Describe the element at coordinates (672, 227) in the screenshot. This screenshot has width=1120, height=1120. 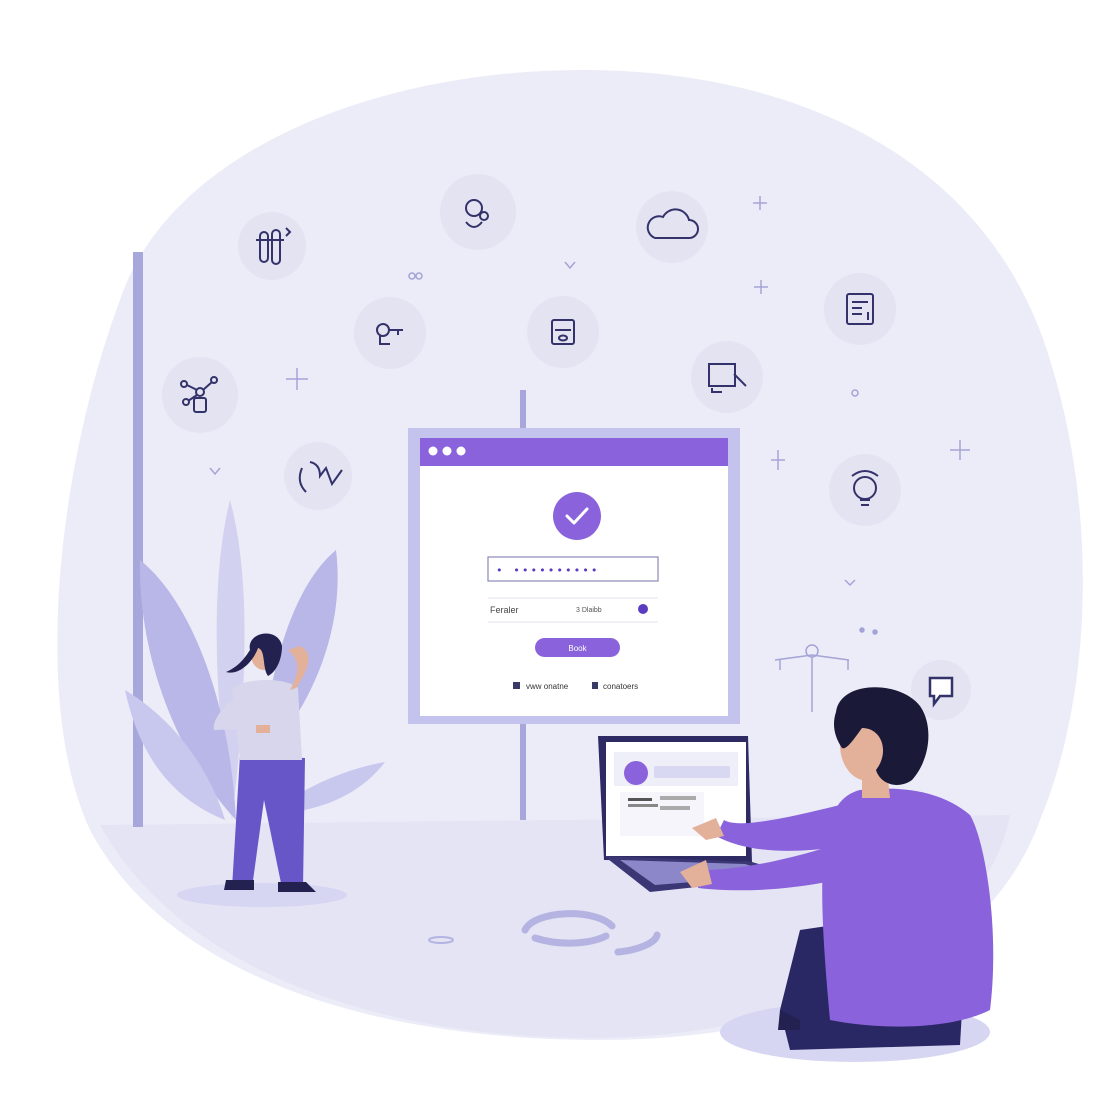
I see `cloud-icon` at that location.